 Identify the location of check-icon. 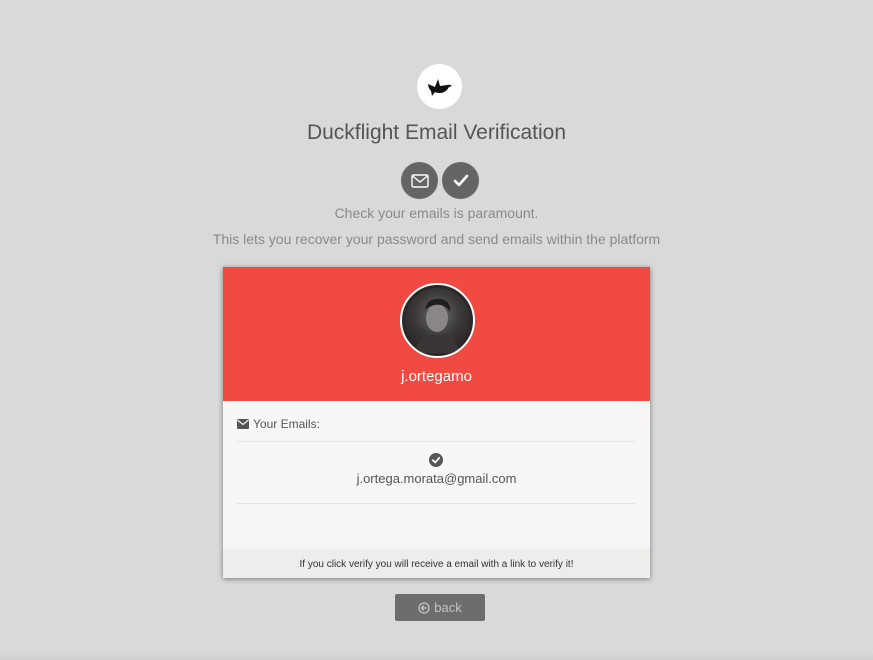
(460, 180).